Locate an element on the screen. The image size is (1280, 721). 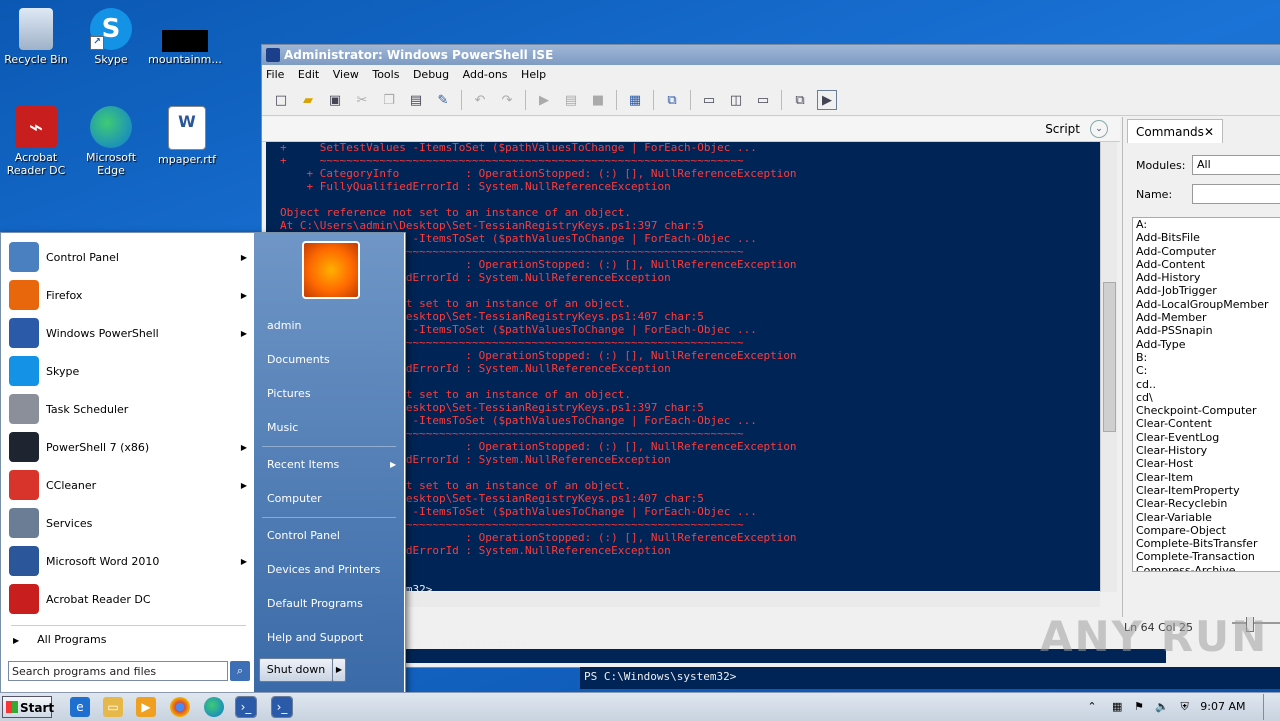
command-list-item: Clear-History is located at coordinates (1206, 450).